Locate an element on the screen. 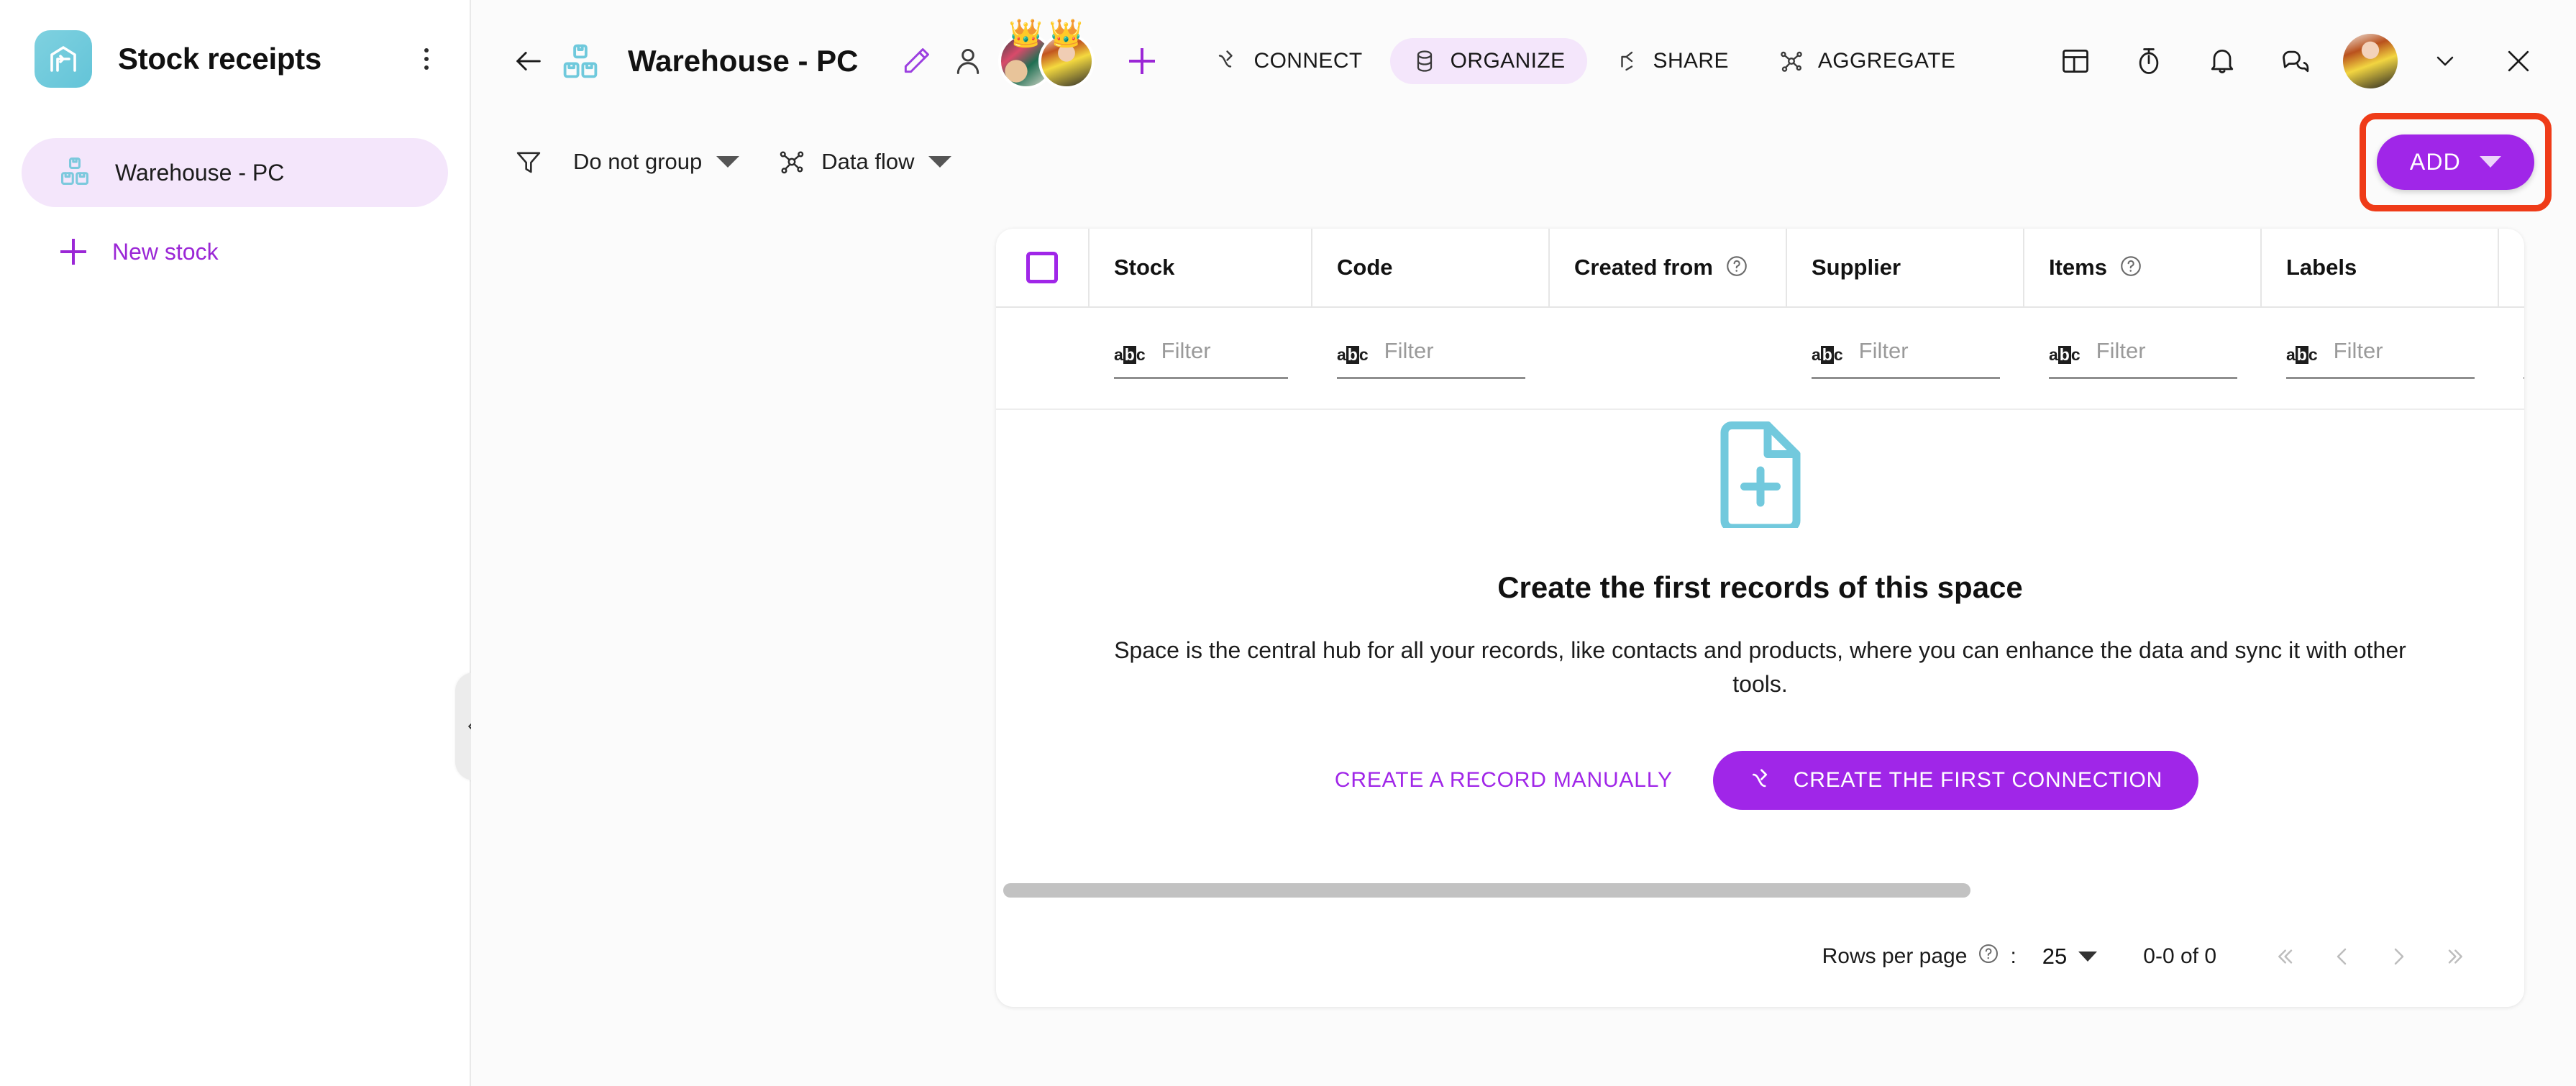 The width and height of the screenshot is (2576, 1086). chevrons-left-icon is located at coordinates (2285, 956).